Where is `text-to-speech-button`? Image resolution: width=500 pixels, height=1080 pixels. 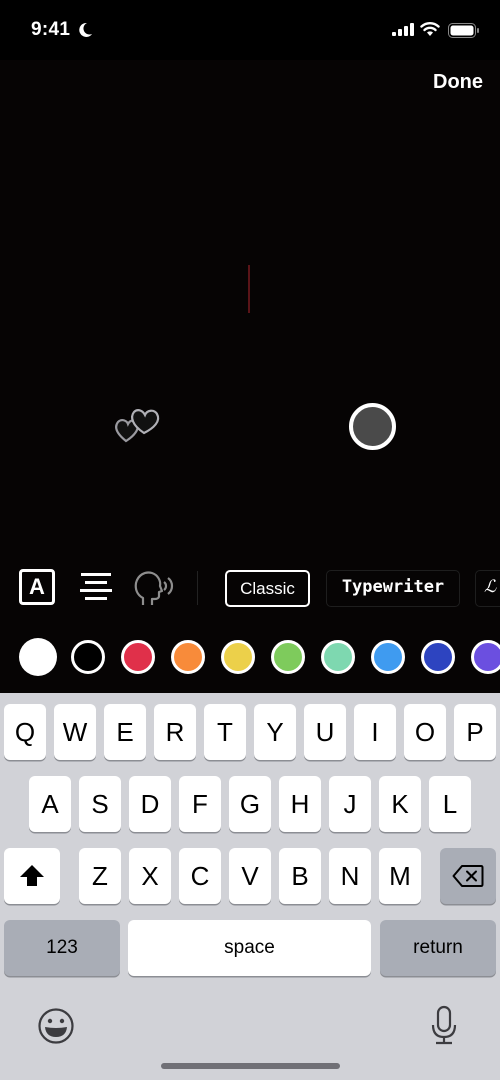 text-to-speech-button is located at coordinates (155, 589).